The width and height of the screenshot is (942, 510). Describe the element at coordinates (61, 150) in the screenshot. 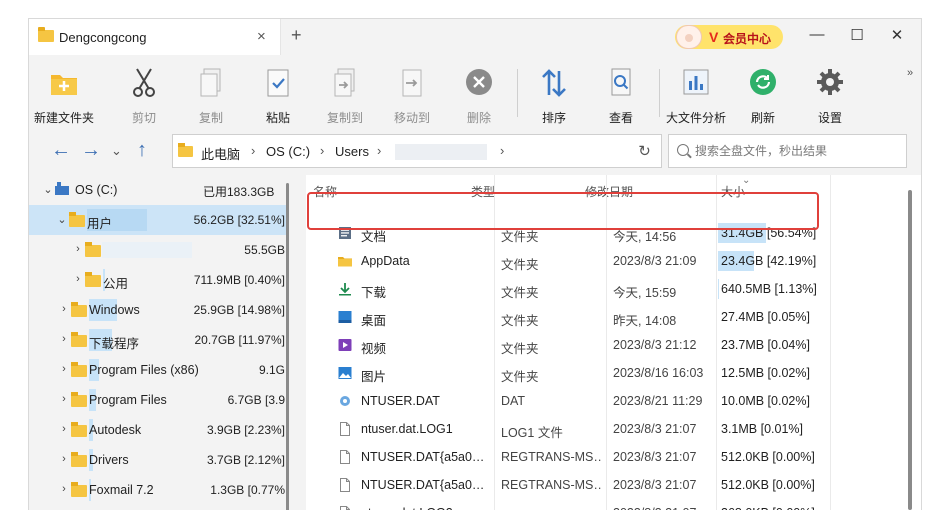

I see `back-arrow-icon: ←` at that location.